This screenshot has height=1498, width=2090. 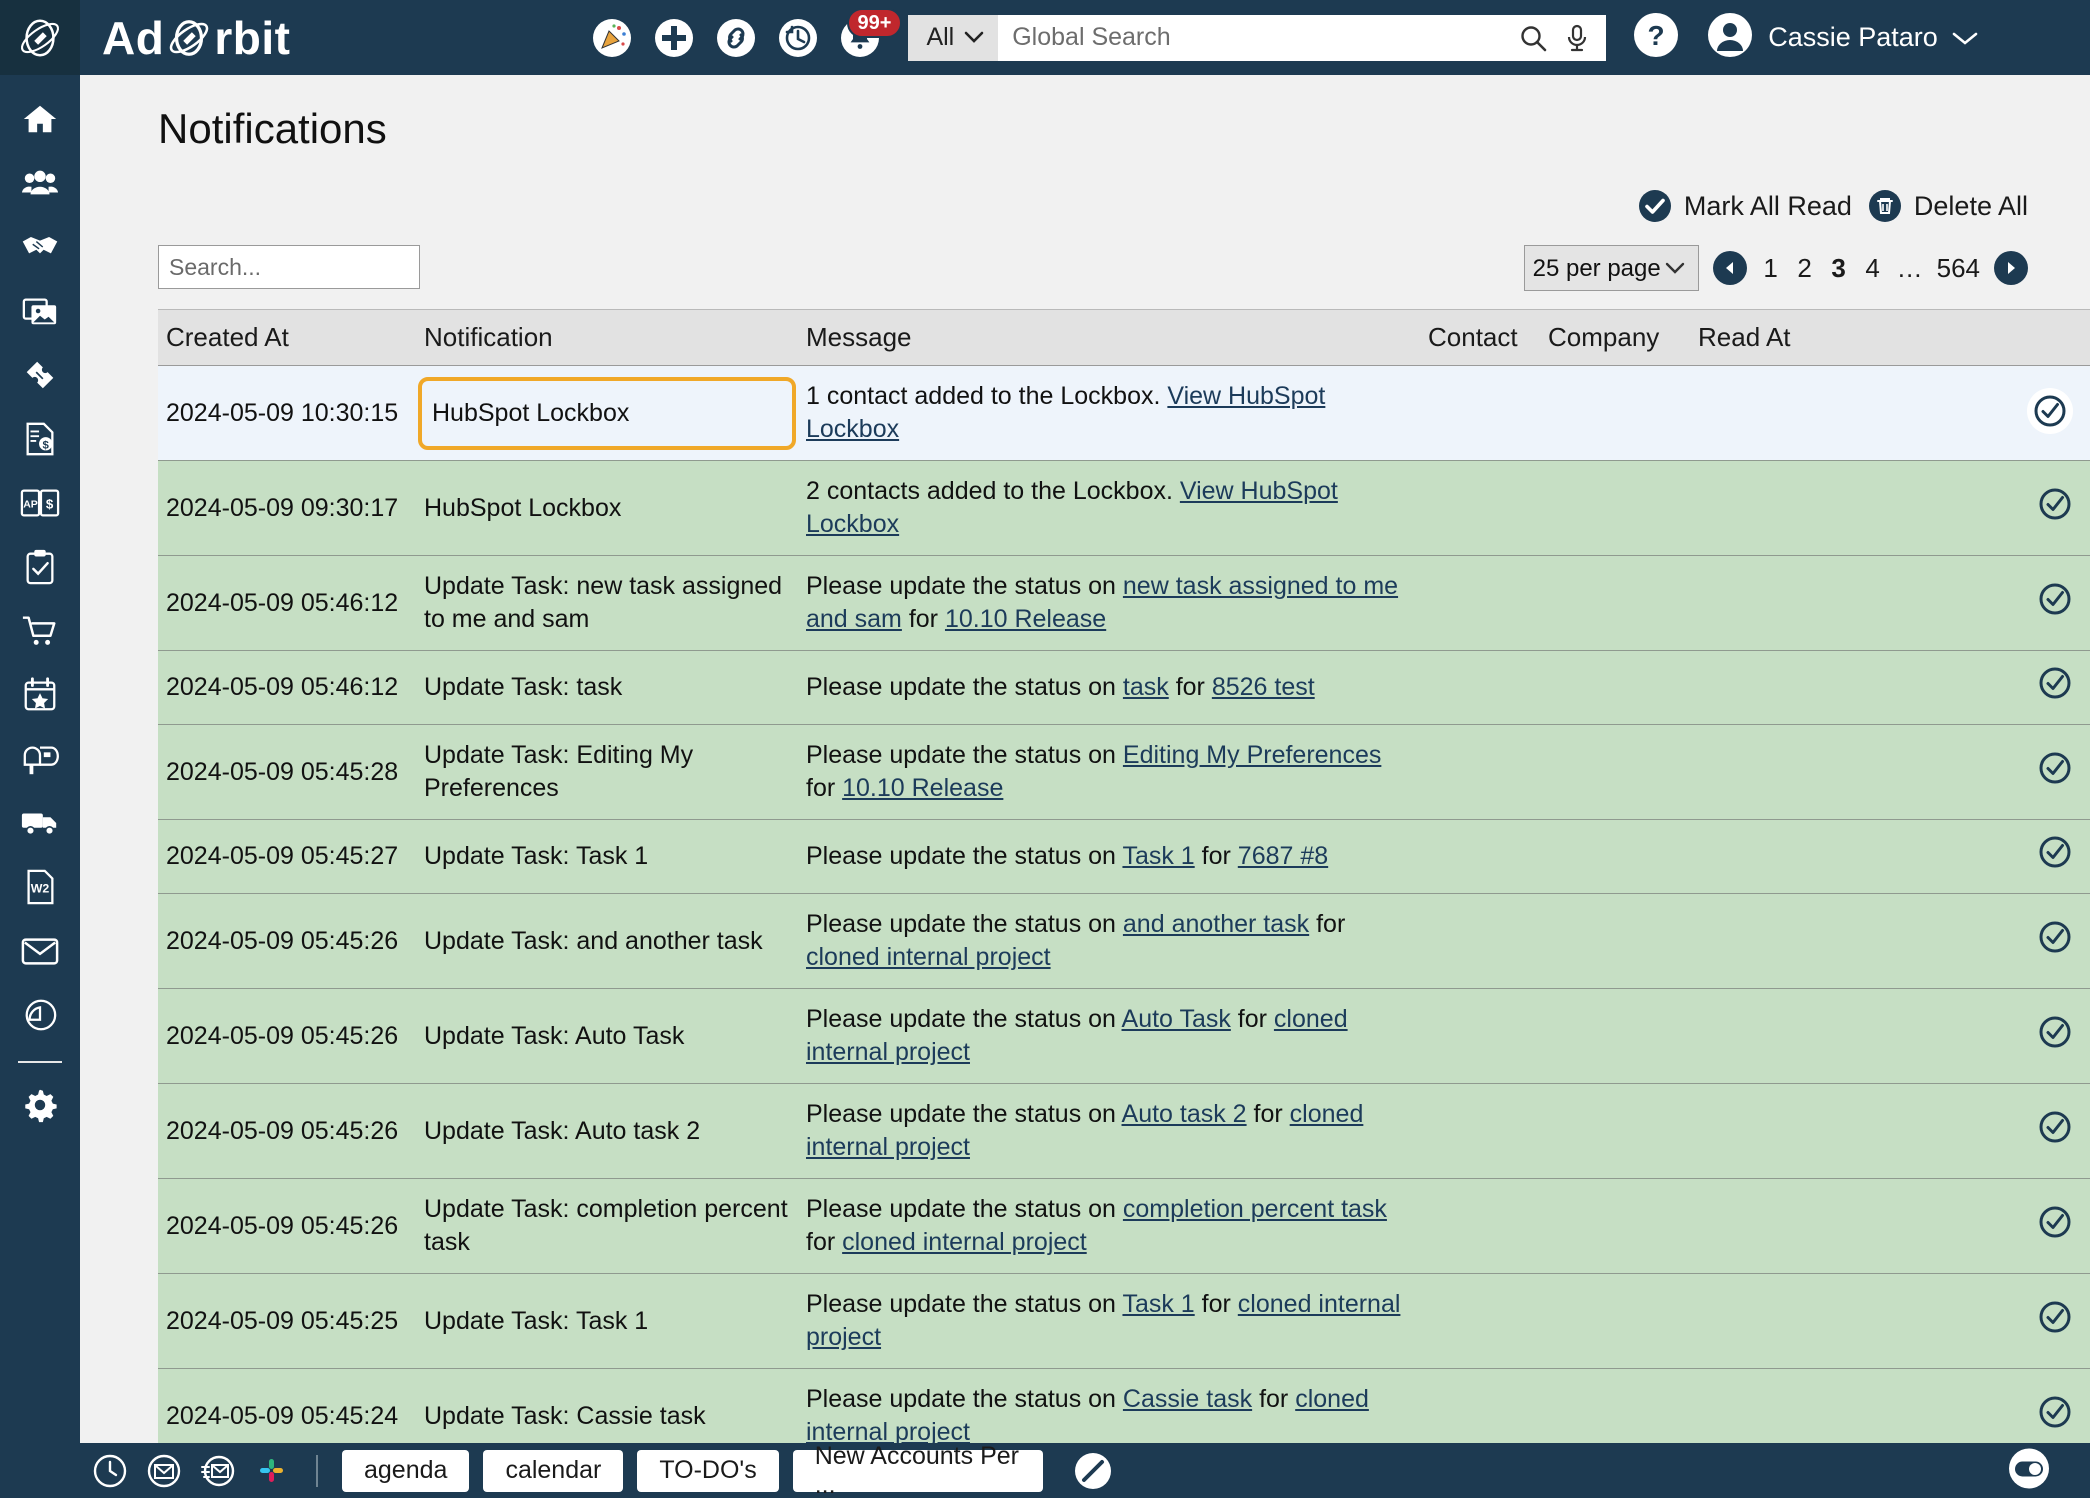 What do you see at coordinates (798, 38) in the screenshot?
I see `history-clock-icon` at bounding box center [798, 38].